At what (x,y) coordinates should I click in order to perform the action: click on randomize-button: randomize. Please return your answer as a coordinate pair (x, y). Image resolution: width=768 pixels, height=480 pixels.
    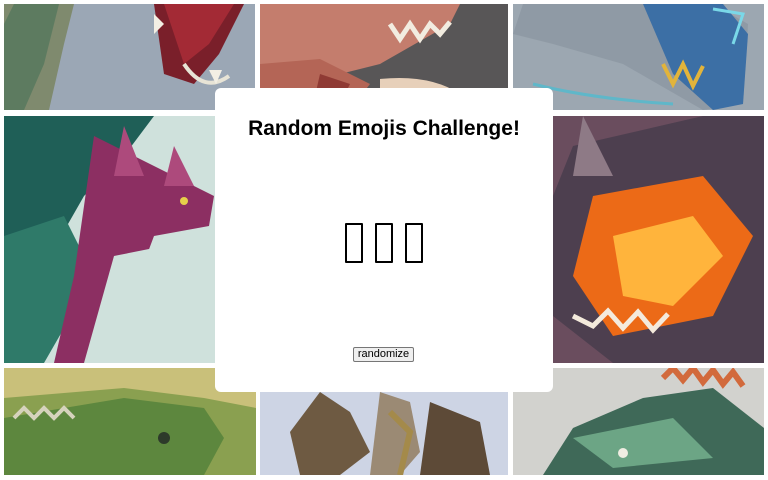
    Looking at the image, I should click on (383, 354).